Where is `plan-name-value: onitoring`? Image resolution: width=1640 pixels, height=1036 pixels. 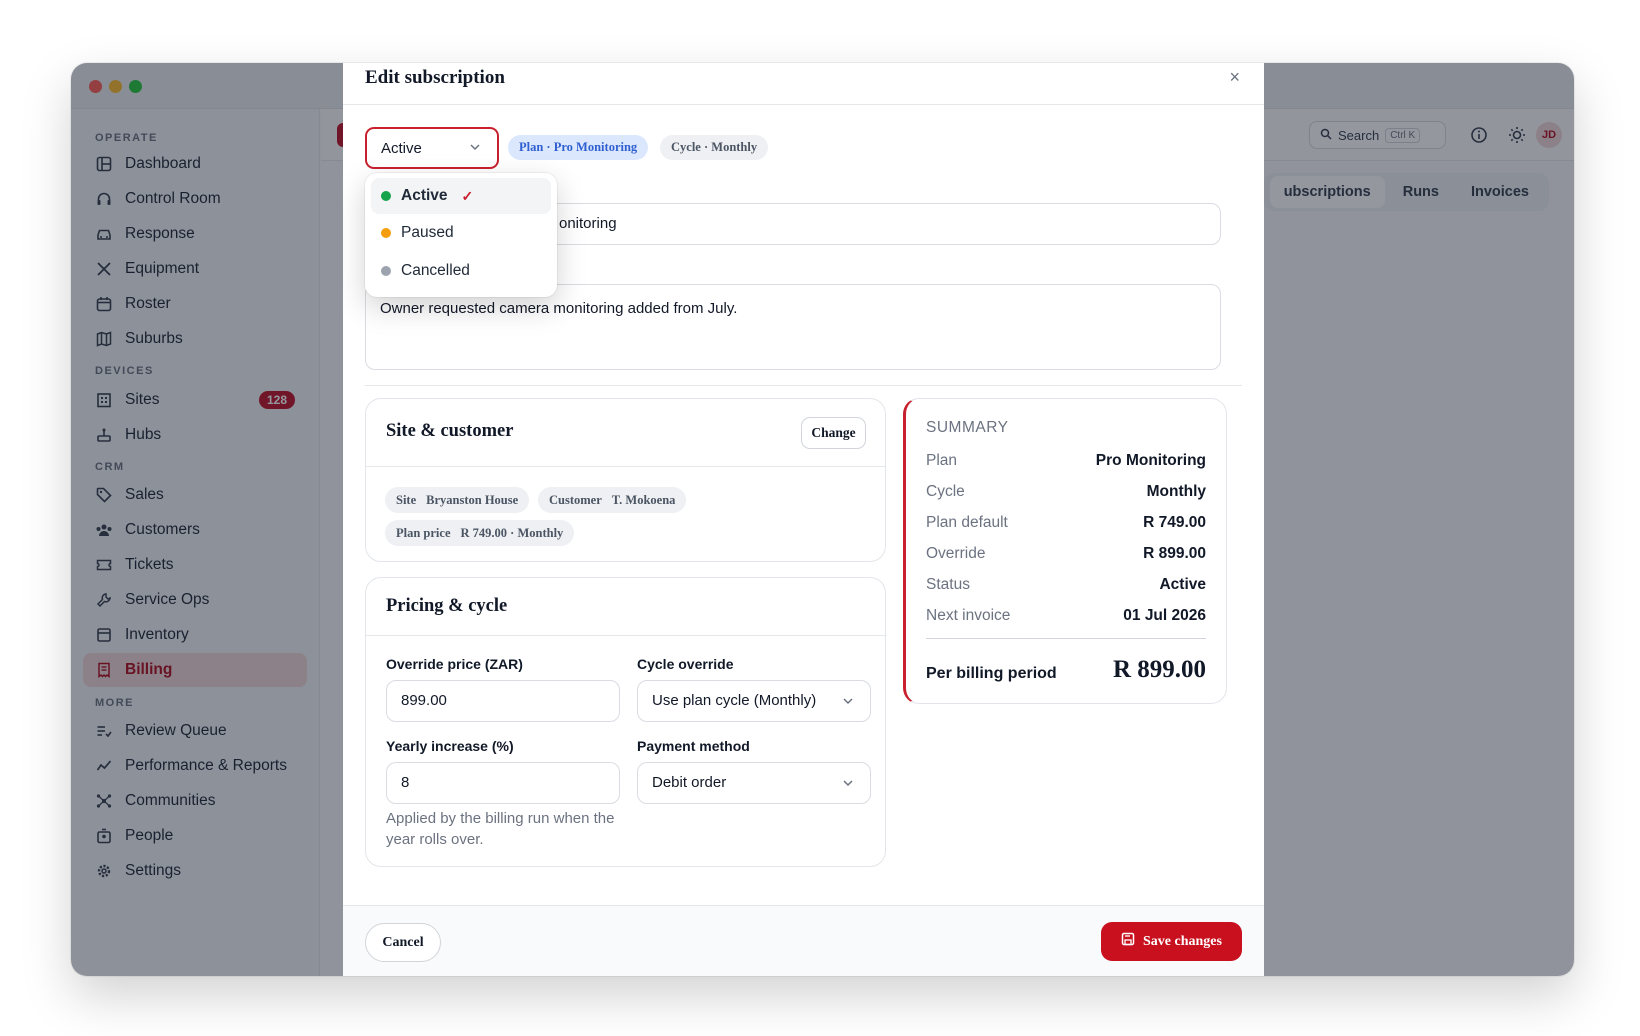 plan-name-value: onitoring is located at coordinates (588, 223).